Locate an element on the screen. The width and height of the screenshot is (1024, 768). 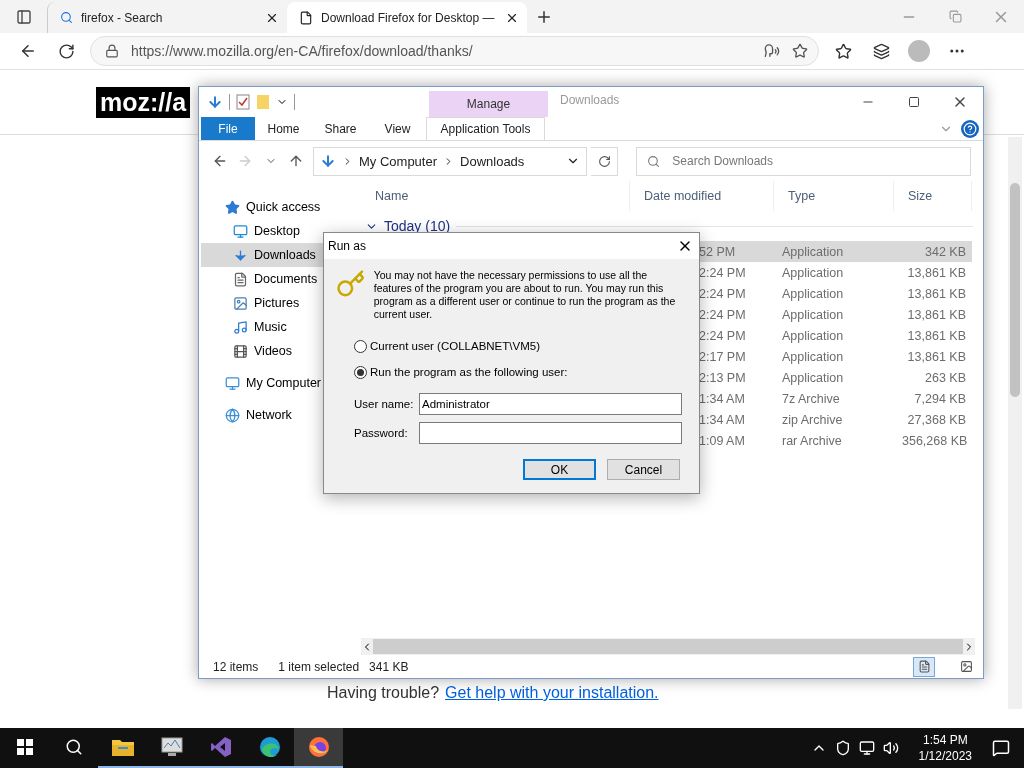
nav-item: Music is located at coordinates (274, 327).